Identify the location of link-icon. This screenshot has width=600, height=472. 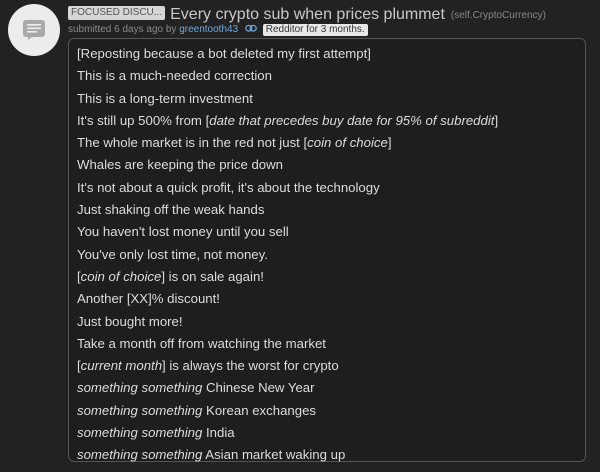
(251, 28).